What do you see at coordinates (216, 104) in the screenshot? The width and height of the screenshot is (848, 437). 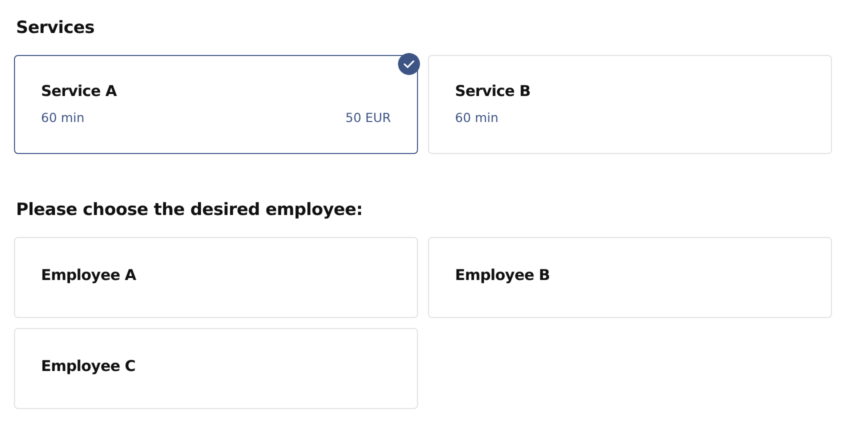 I see `service-card: Service A 60 min 50 EUR` at bounding box center [216, 104].